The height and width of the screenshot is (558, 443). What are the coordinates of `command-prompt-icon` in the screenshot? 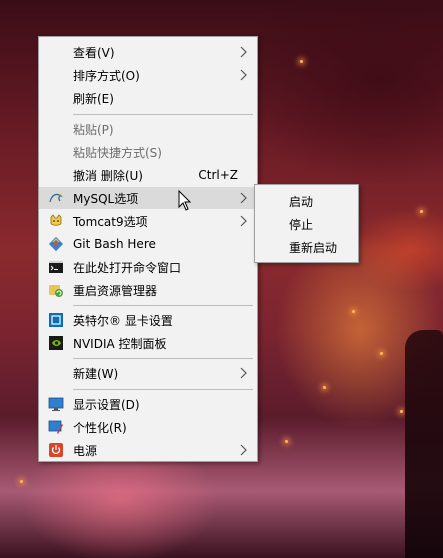 It's located at (56, 267).